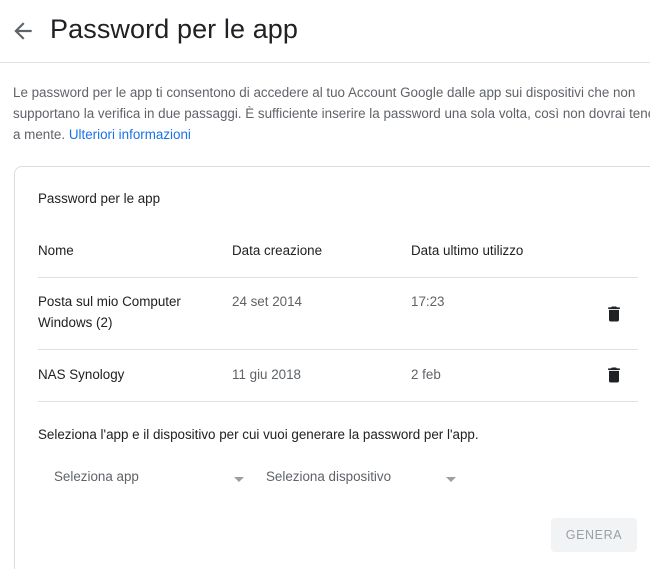 The height and width of the screenshot is (569, 650). What do you see at coordinates (99, 198) in the screenshot?
I see `card-title: Password per le app` at bounding box center [99, 198].